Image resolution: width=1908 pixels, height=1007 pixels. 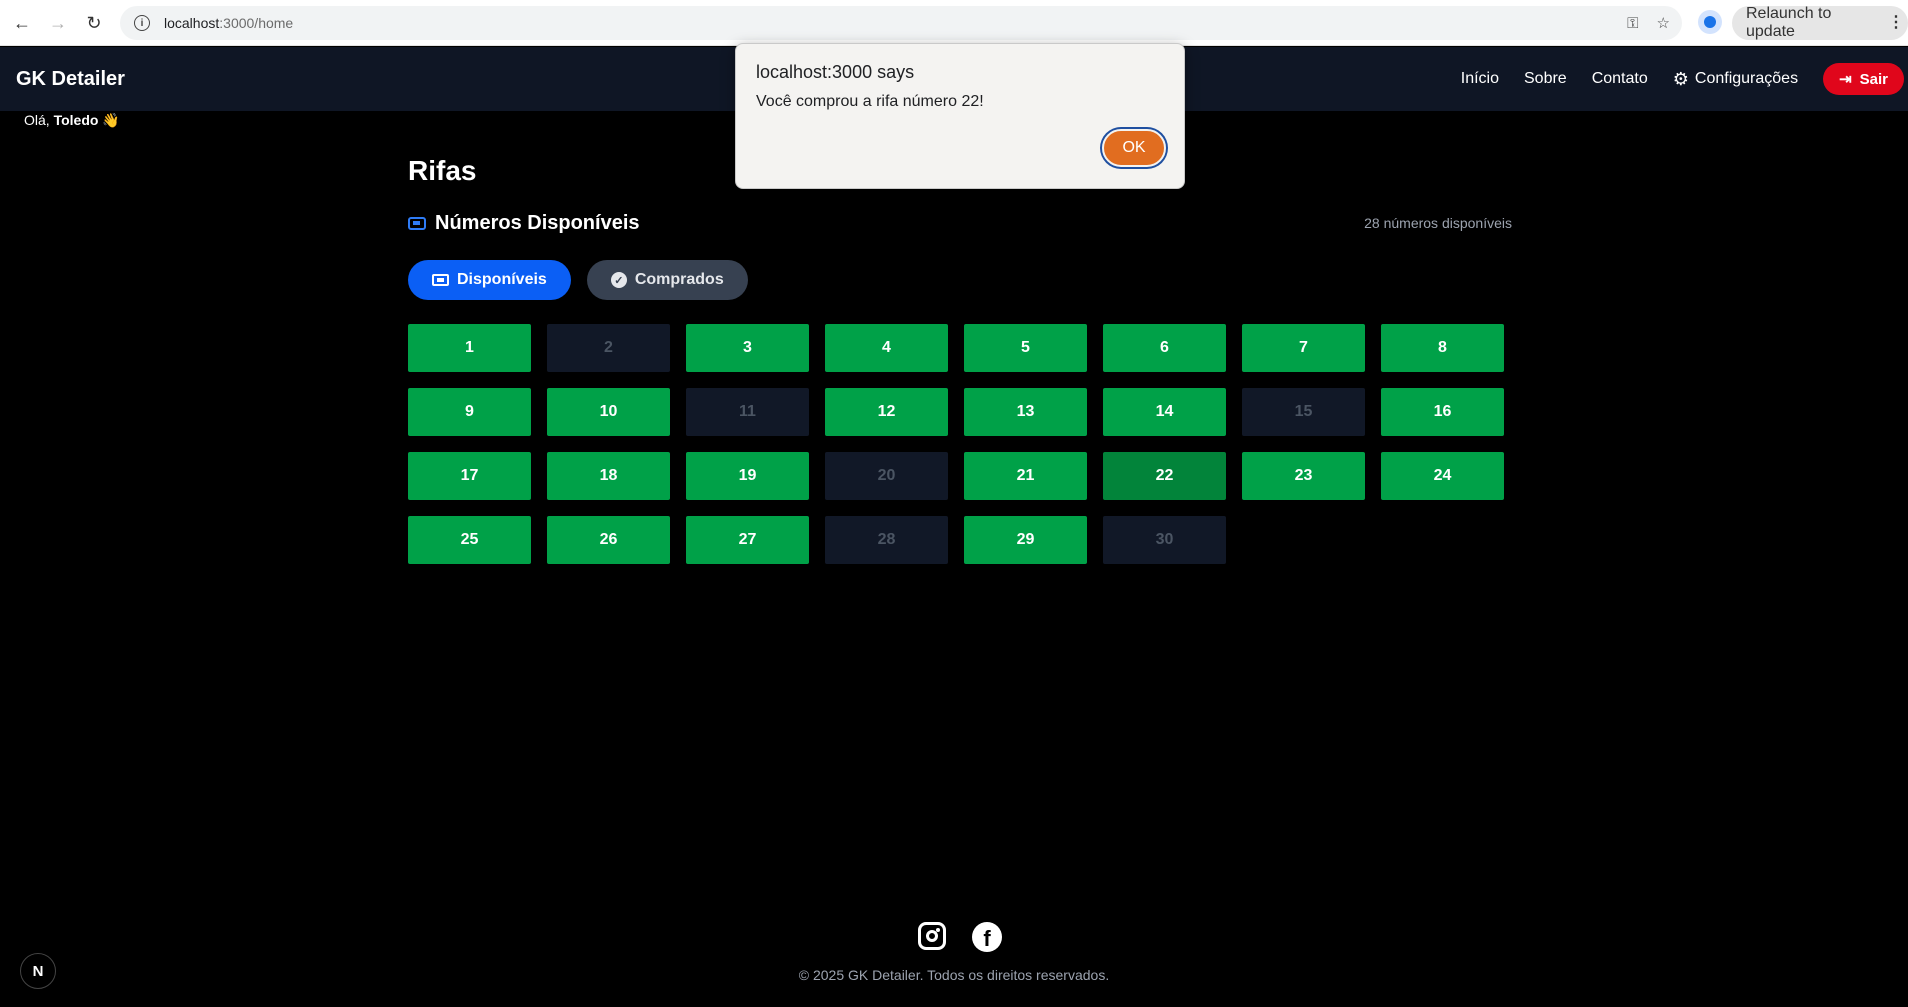 What do you see at coordinates (747, 476) in the screenshot?
I see `raffle-number-19: 19` at bounding box center [747, 476].